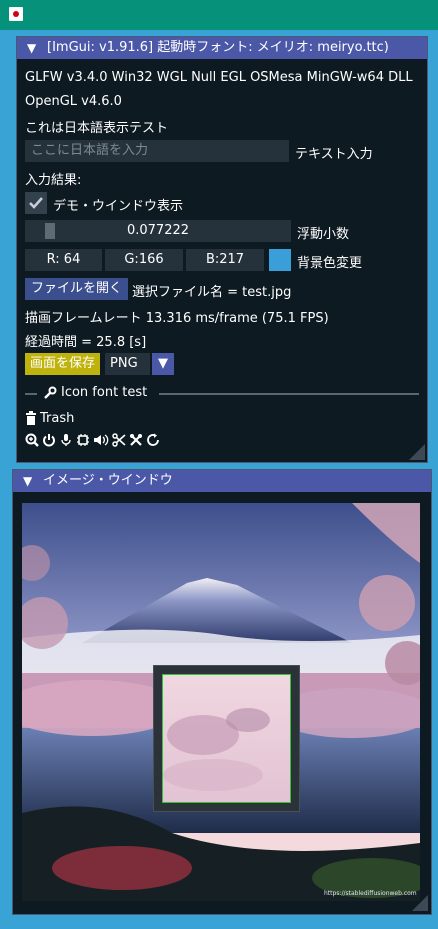 The width and height of the screenshot is (438, 929). I want to click on image-window-title: イメージ・ウインドウ, so click(108, 480).